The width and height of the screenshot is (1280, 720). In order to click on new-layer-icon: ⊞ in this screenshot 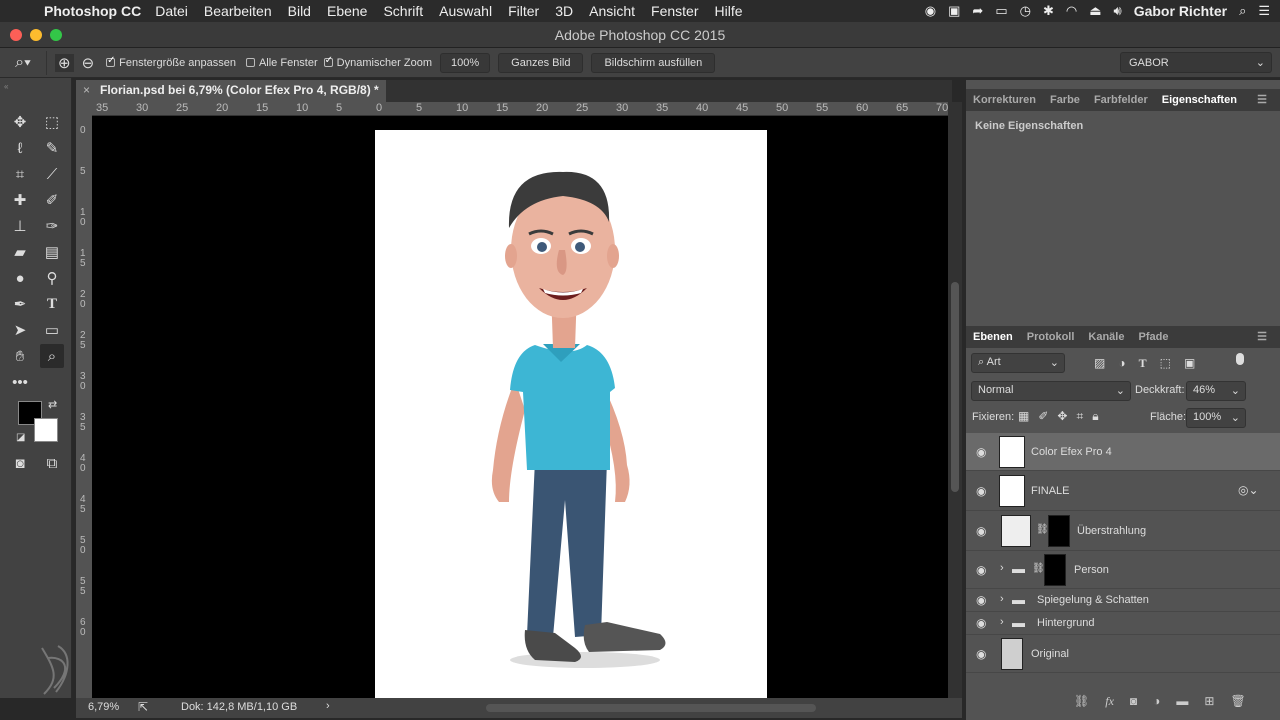, I will do `click(1209, 701)`.